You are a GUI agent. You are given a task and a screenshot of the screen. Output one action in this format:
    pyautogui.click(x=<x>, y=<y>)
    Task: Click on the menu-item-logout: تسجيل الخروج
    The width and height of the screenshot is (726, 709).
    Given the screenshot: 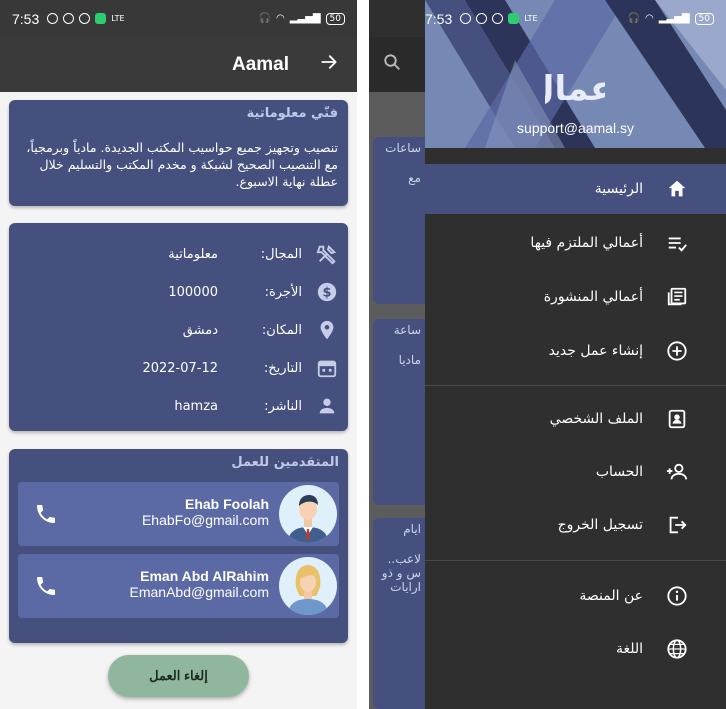 What is the action you would take?
    pyautogui.click(x=575, y=525)
    